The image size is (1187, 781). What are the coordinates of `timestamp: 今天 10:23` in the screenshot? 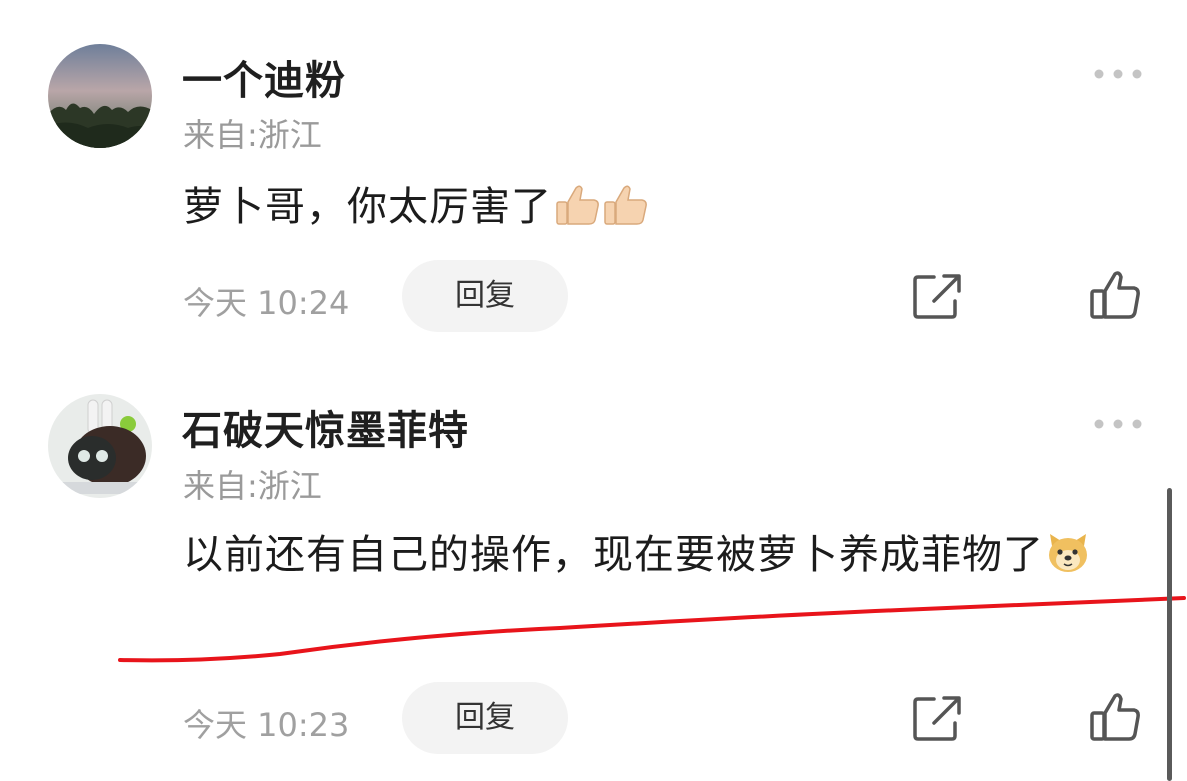 It's located at (266, 725).